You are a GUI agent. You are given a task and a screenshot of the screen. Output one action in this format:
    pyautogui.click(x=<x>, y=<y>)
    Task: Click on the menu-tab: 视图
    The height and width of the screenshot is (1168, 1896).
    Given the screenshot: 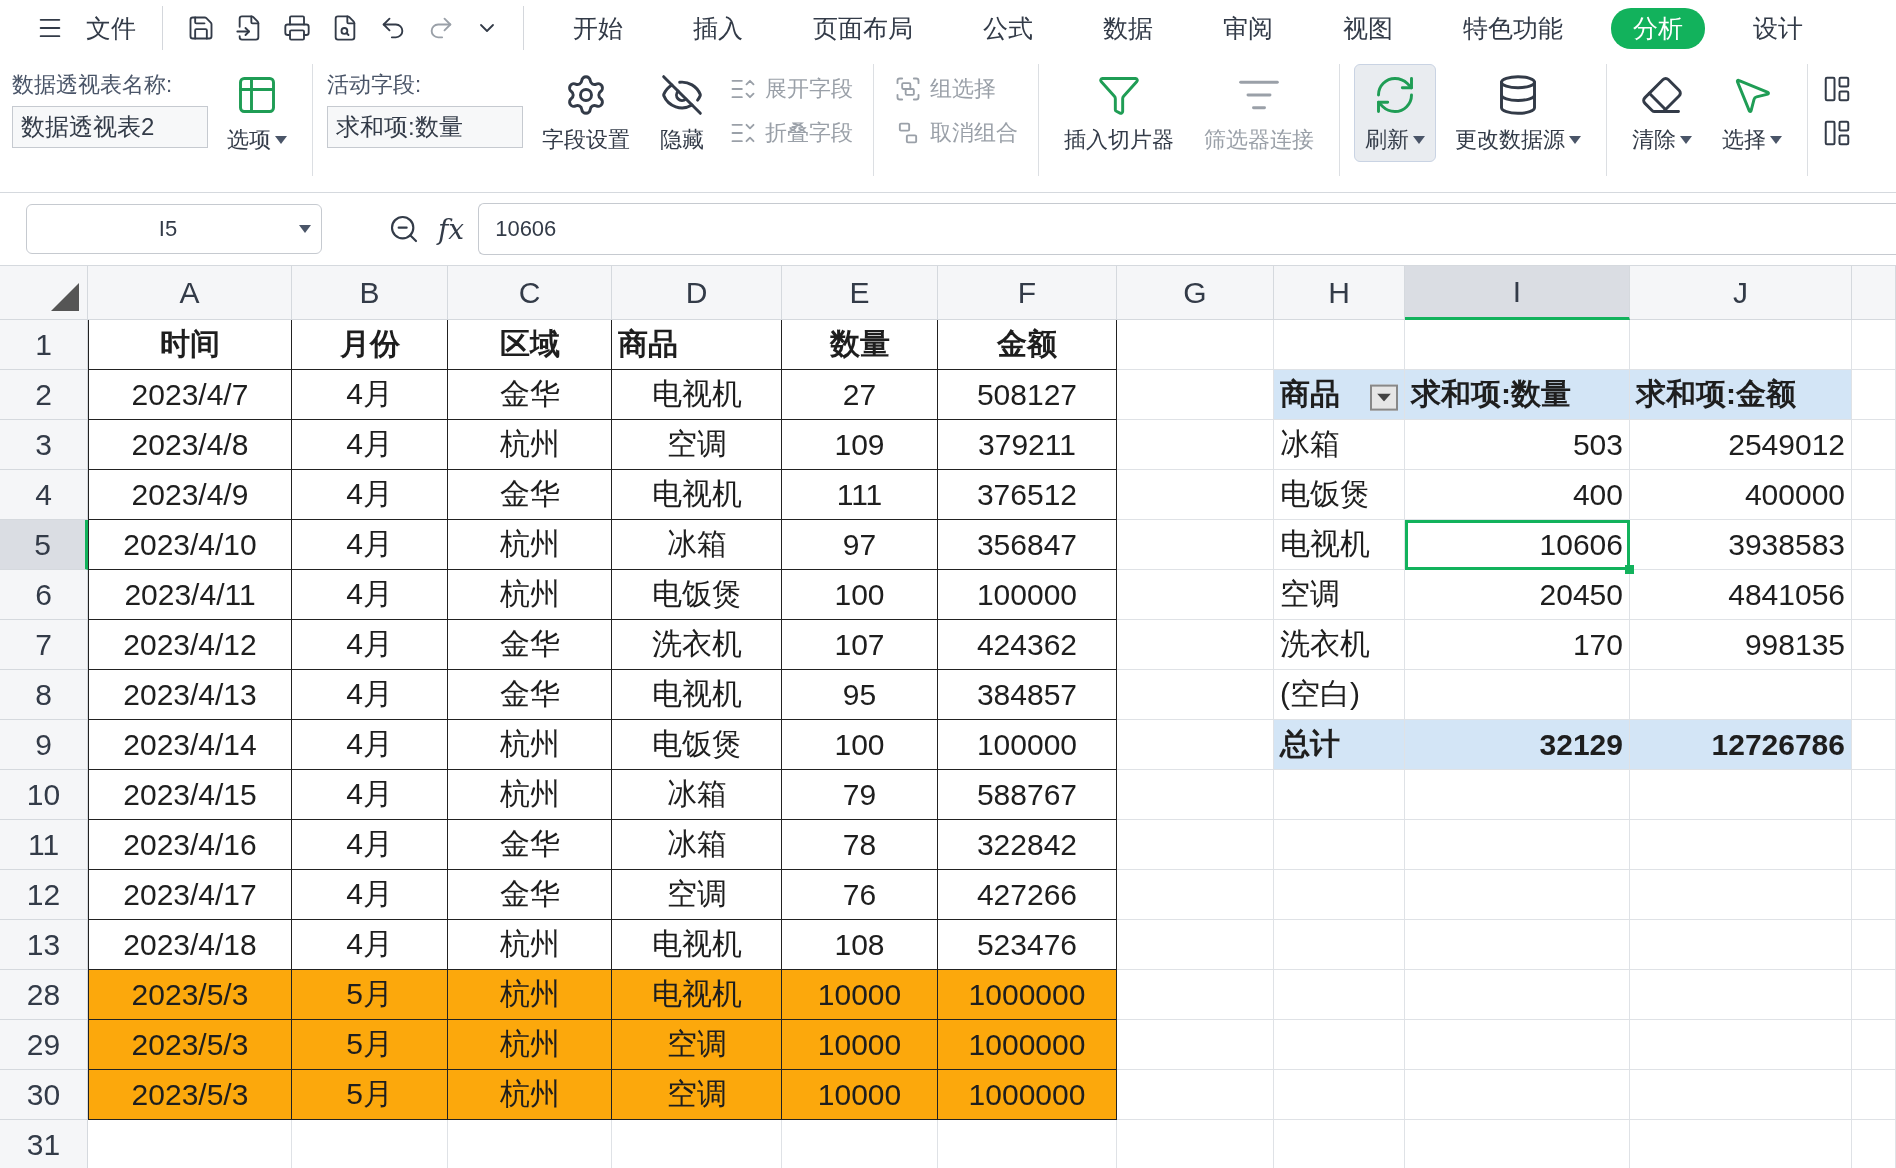 What is the action you would take?
    pyautogui.click(x=1368, y=28)
    